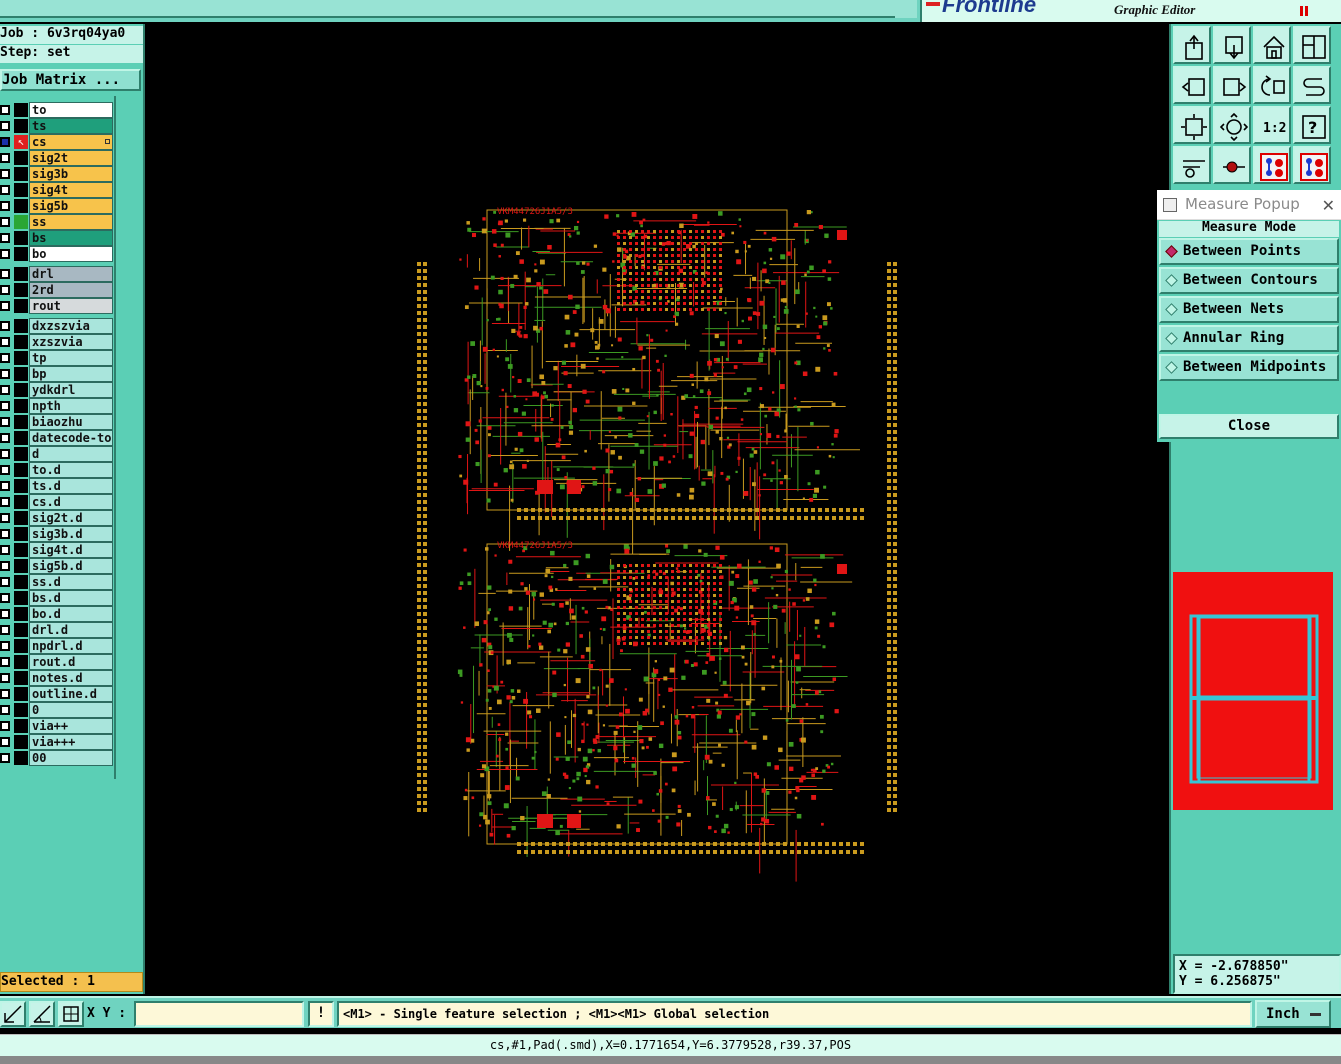 The width and height of the screenshot is (1341, 1064). Describe the element at coordinates (21, 142) in the screenshot. I see `work-layer-cursor-icon: ↖` at that location.